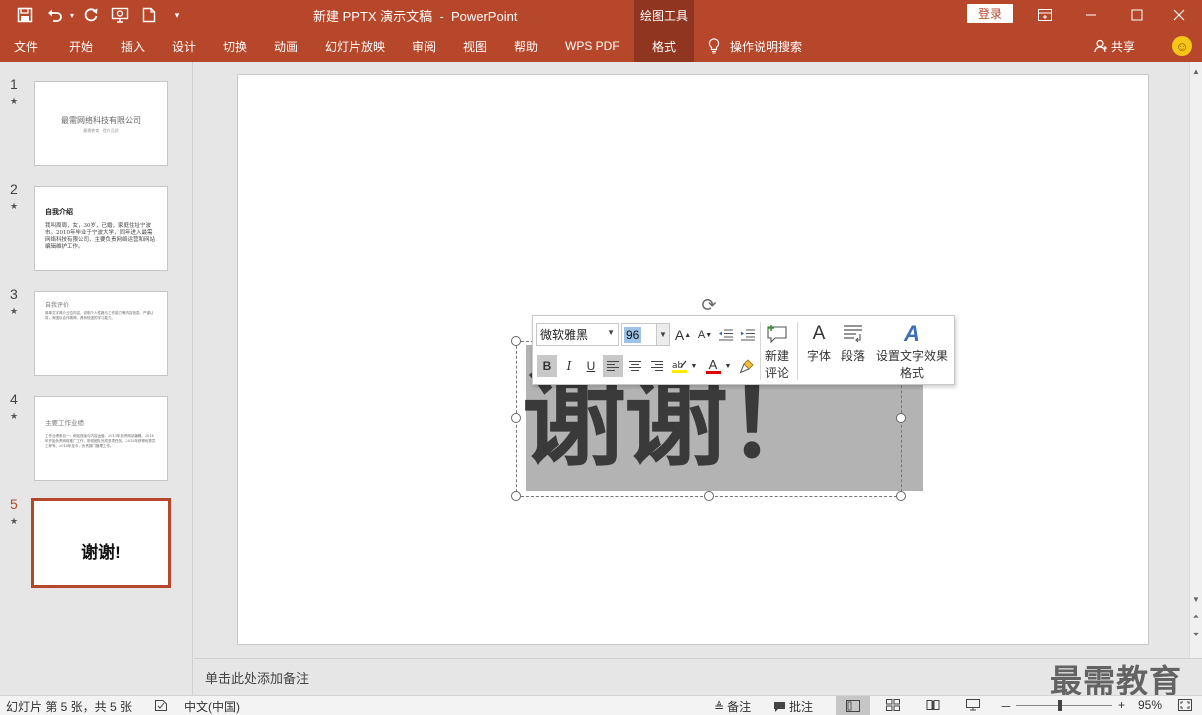  I want to click on undo-dropdown-icon: ▾, so click(72, 15).